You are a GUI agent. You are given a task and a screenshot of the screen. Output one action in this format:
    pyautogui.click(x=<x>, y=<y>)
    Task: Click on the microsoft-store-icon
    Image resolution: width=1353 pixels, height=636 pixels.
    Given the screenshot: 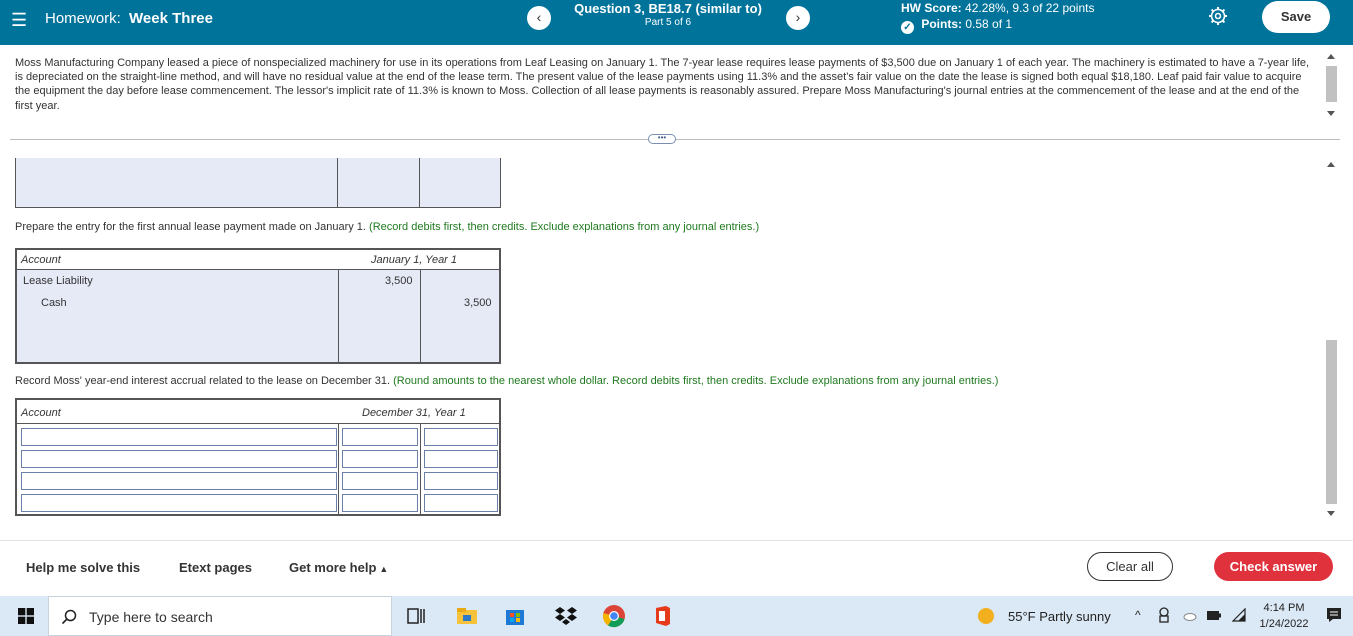 What is the action you would take?
    pyautogui.click(x=515, y=616)
    